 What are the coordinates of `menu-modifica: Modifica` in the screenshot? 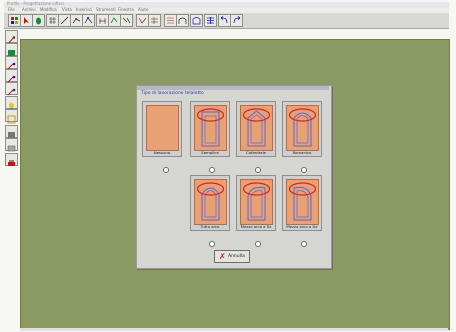 It's located at (48, 9).